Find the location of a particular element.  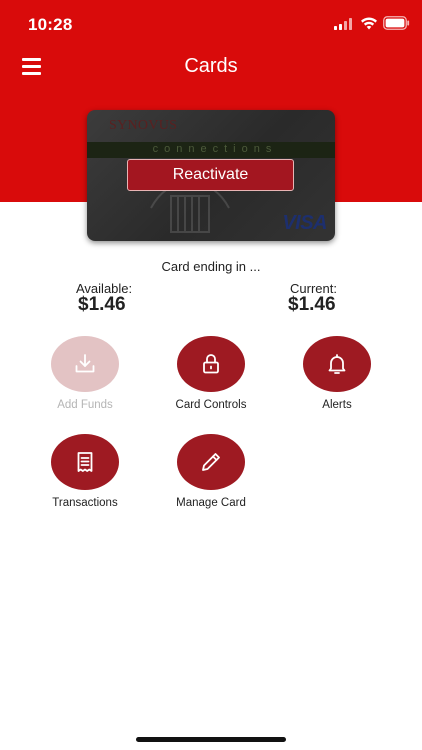

navigation-bar: Cards is located at coordinates (211, 68).